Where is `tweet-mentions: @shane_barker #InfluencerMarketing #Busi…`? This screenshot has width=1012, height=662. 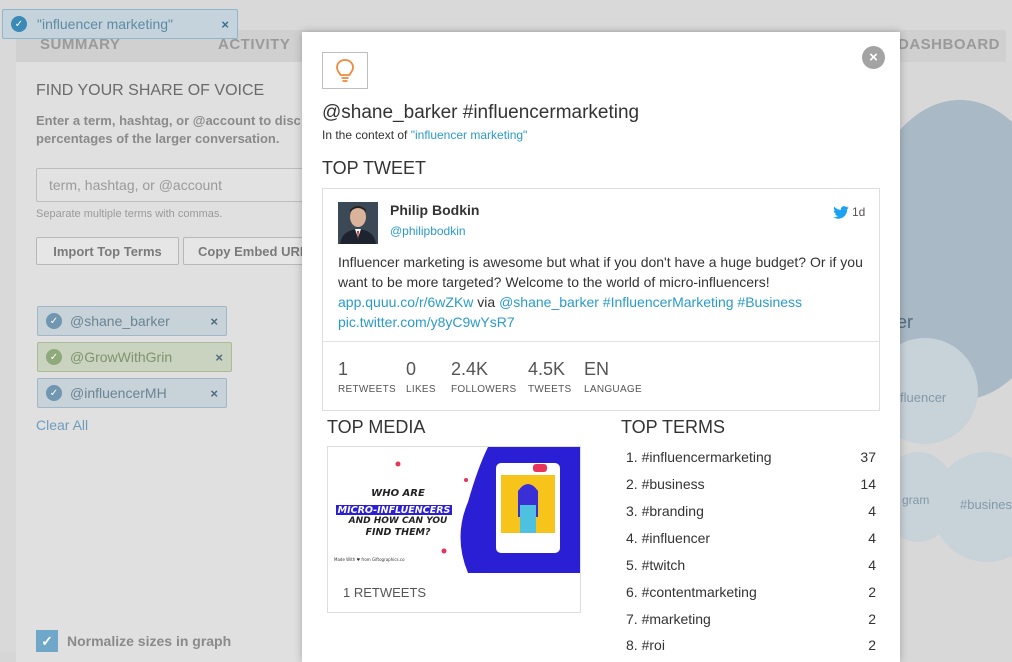 tweet-mentions: @shane_barker #InfluencerMarketing #Busi… is located at coordinates (650, 302).